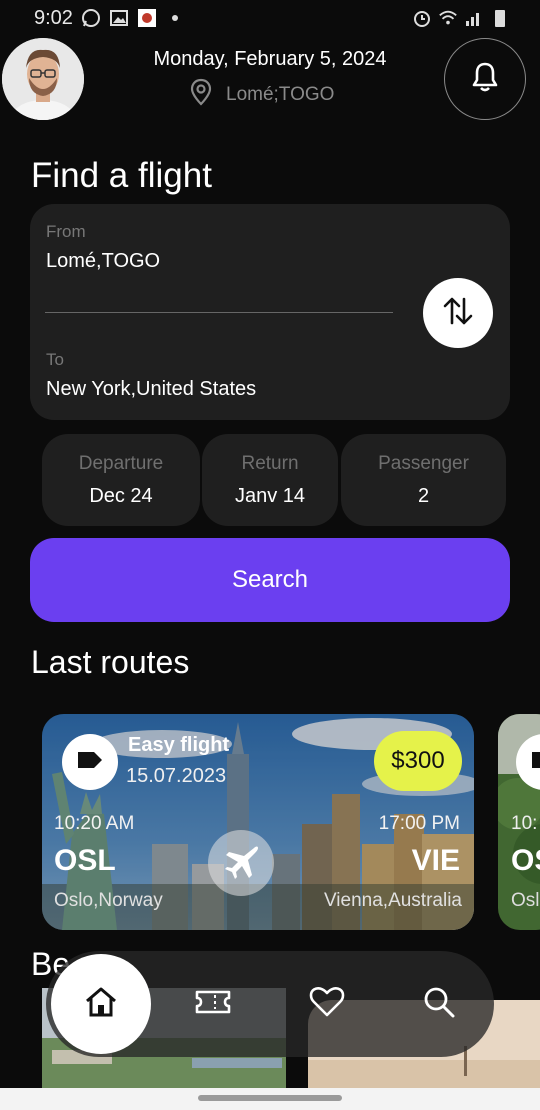 Image resolution: width=540 pixels, height=1110 pixels. What do you see at coordinates (270, 496) in the screenshot?
I see `return-value: Janv 14` at bounding box center [270, 496].